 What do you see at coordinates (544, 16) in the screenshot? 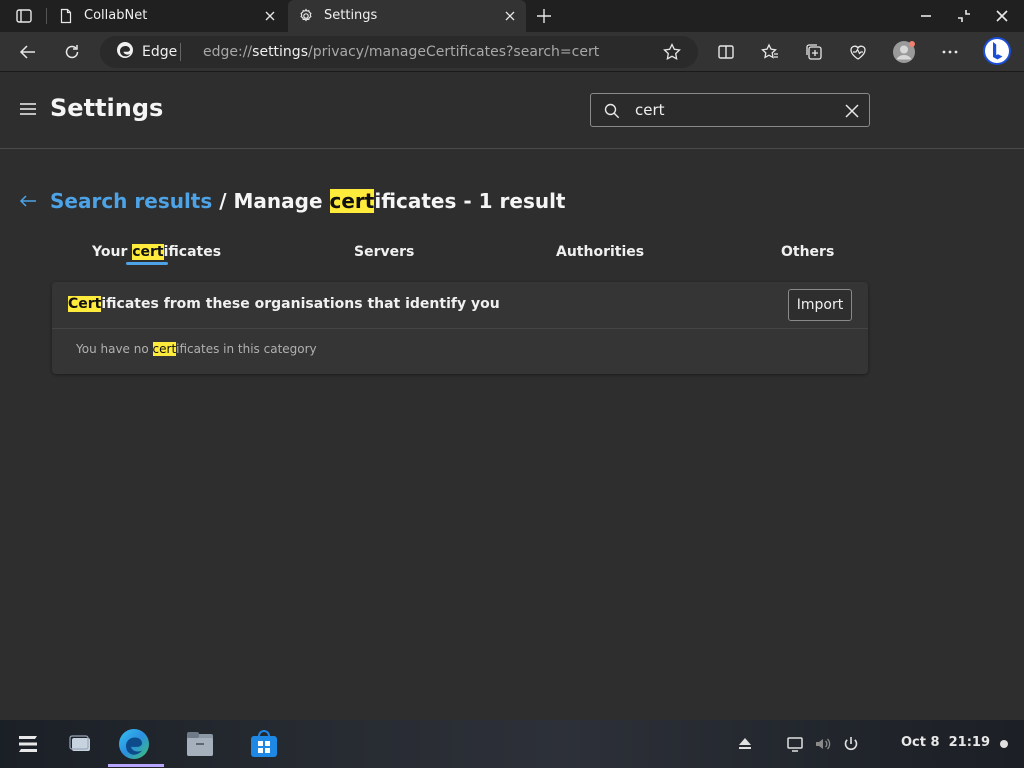
I see `new-tab-icon` at bounding box center [544, 16].